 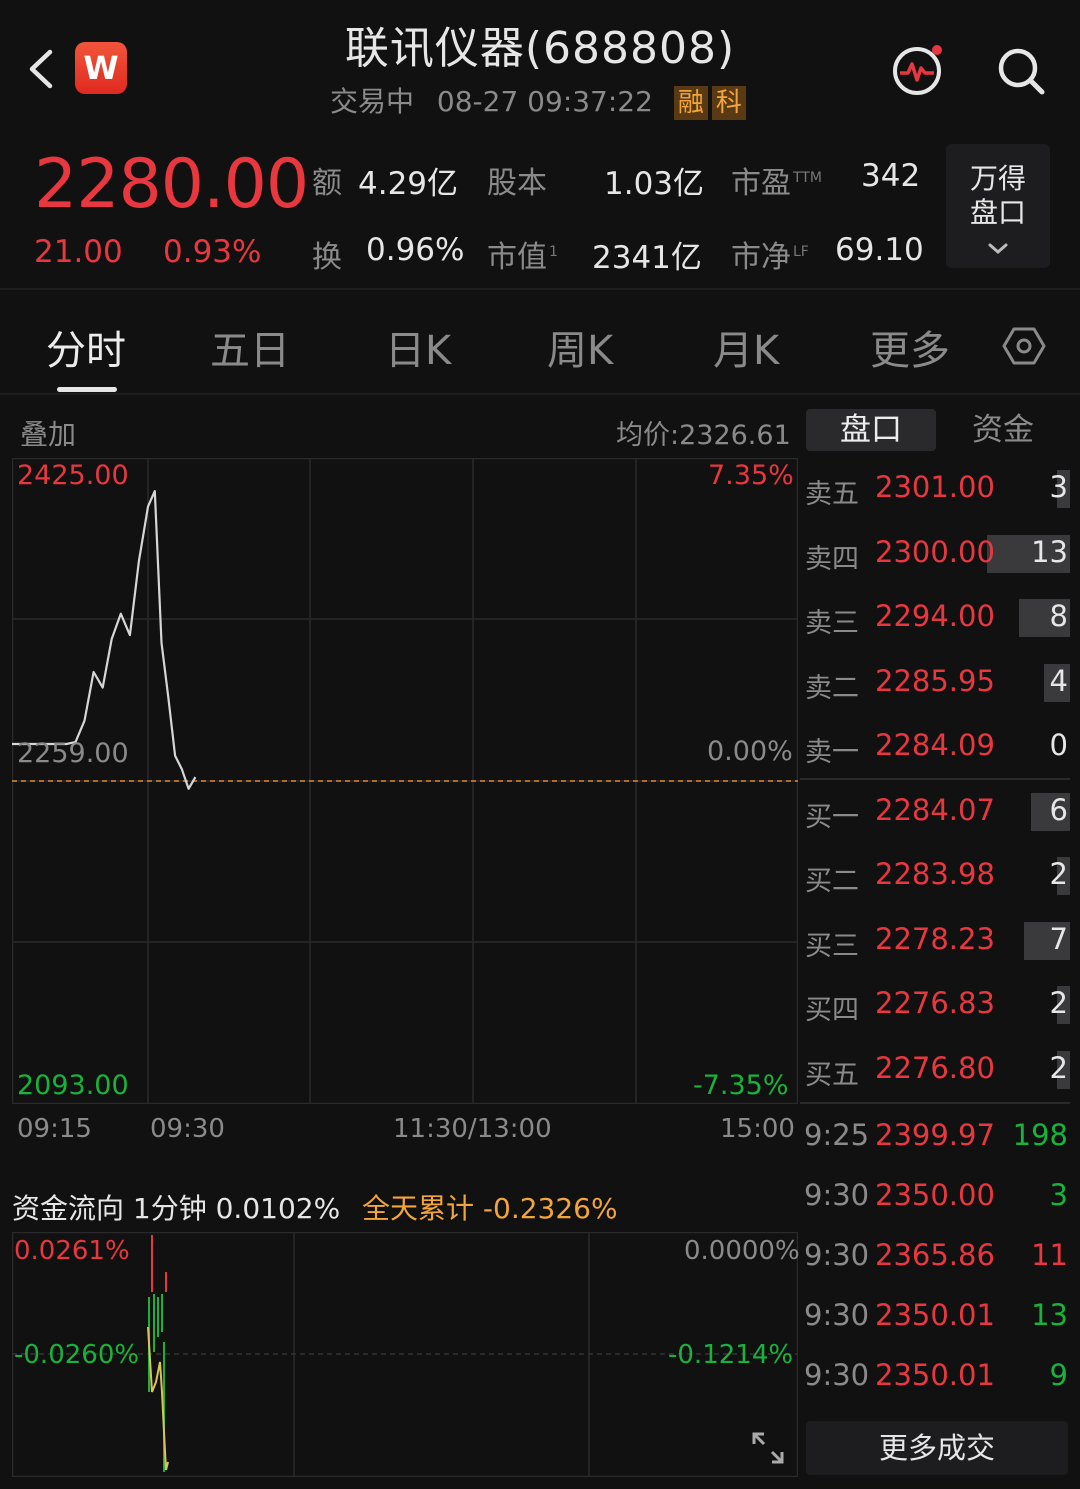 I want to click on stat-label-shares: 股本, so click(x=517, y=183).